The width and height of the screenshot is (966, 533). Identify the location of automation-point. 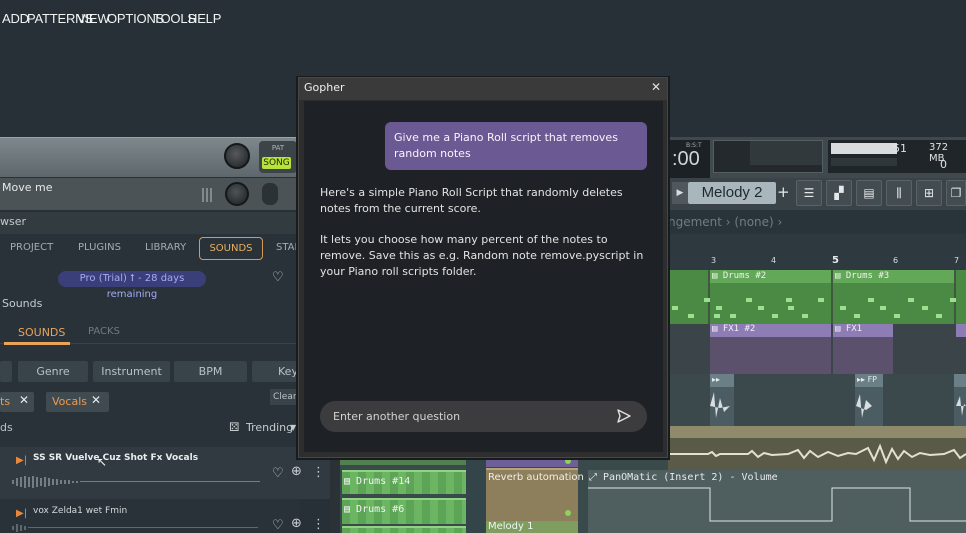
(568, 513).